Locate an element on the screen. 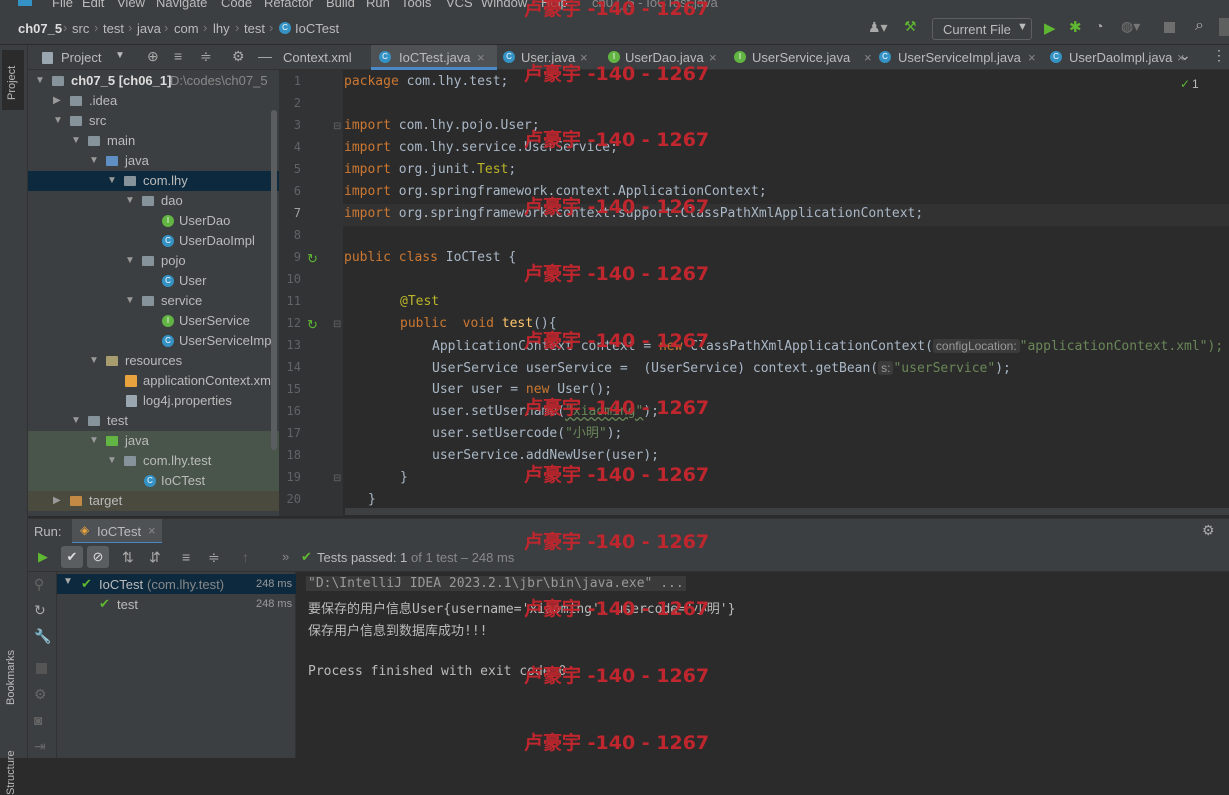  menu-refactor: Refactor is located at coordinates (288, 5).